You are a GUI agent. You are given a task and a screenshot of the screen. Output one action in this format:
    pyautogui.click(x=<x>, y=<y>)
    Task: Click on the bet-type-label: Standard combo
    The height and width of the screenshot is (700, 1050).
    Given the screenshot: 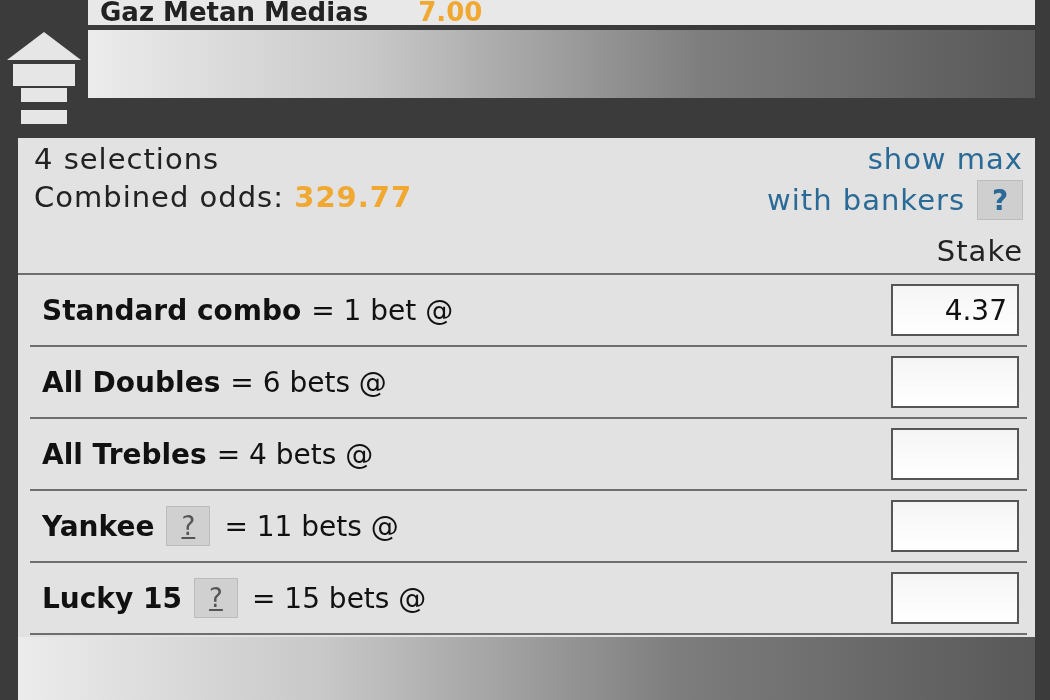 What is the action you would take?
    pyautogui.click(x=172, y=310)
    